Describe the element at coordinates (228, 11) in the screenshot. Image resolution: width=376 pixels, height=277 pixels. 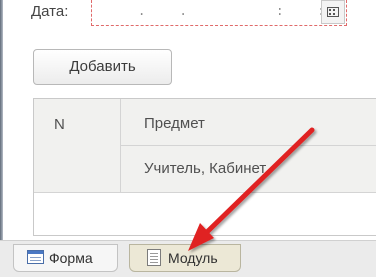
I see `date-input-mask: . . : :` at that location.